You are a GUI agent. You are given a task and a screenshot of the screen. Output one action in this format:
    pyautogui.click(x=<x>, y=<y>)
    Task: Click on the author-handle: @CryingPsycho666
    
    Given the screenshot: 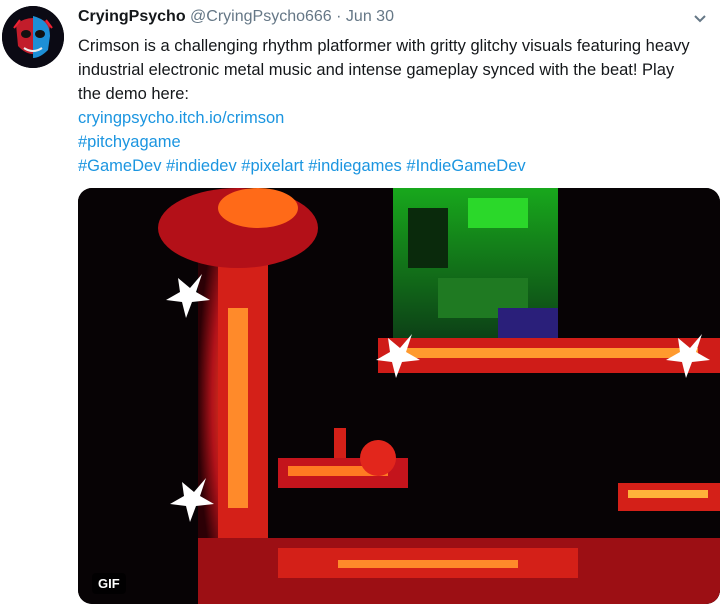 What is the action you would take?
    pyautogui.click(x=261, y=16)
    